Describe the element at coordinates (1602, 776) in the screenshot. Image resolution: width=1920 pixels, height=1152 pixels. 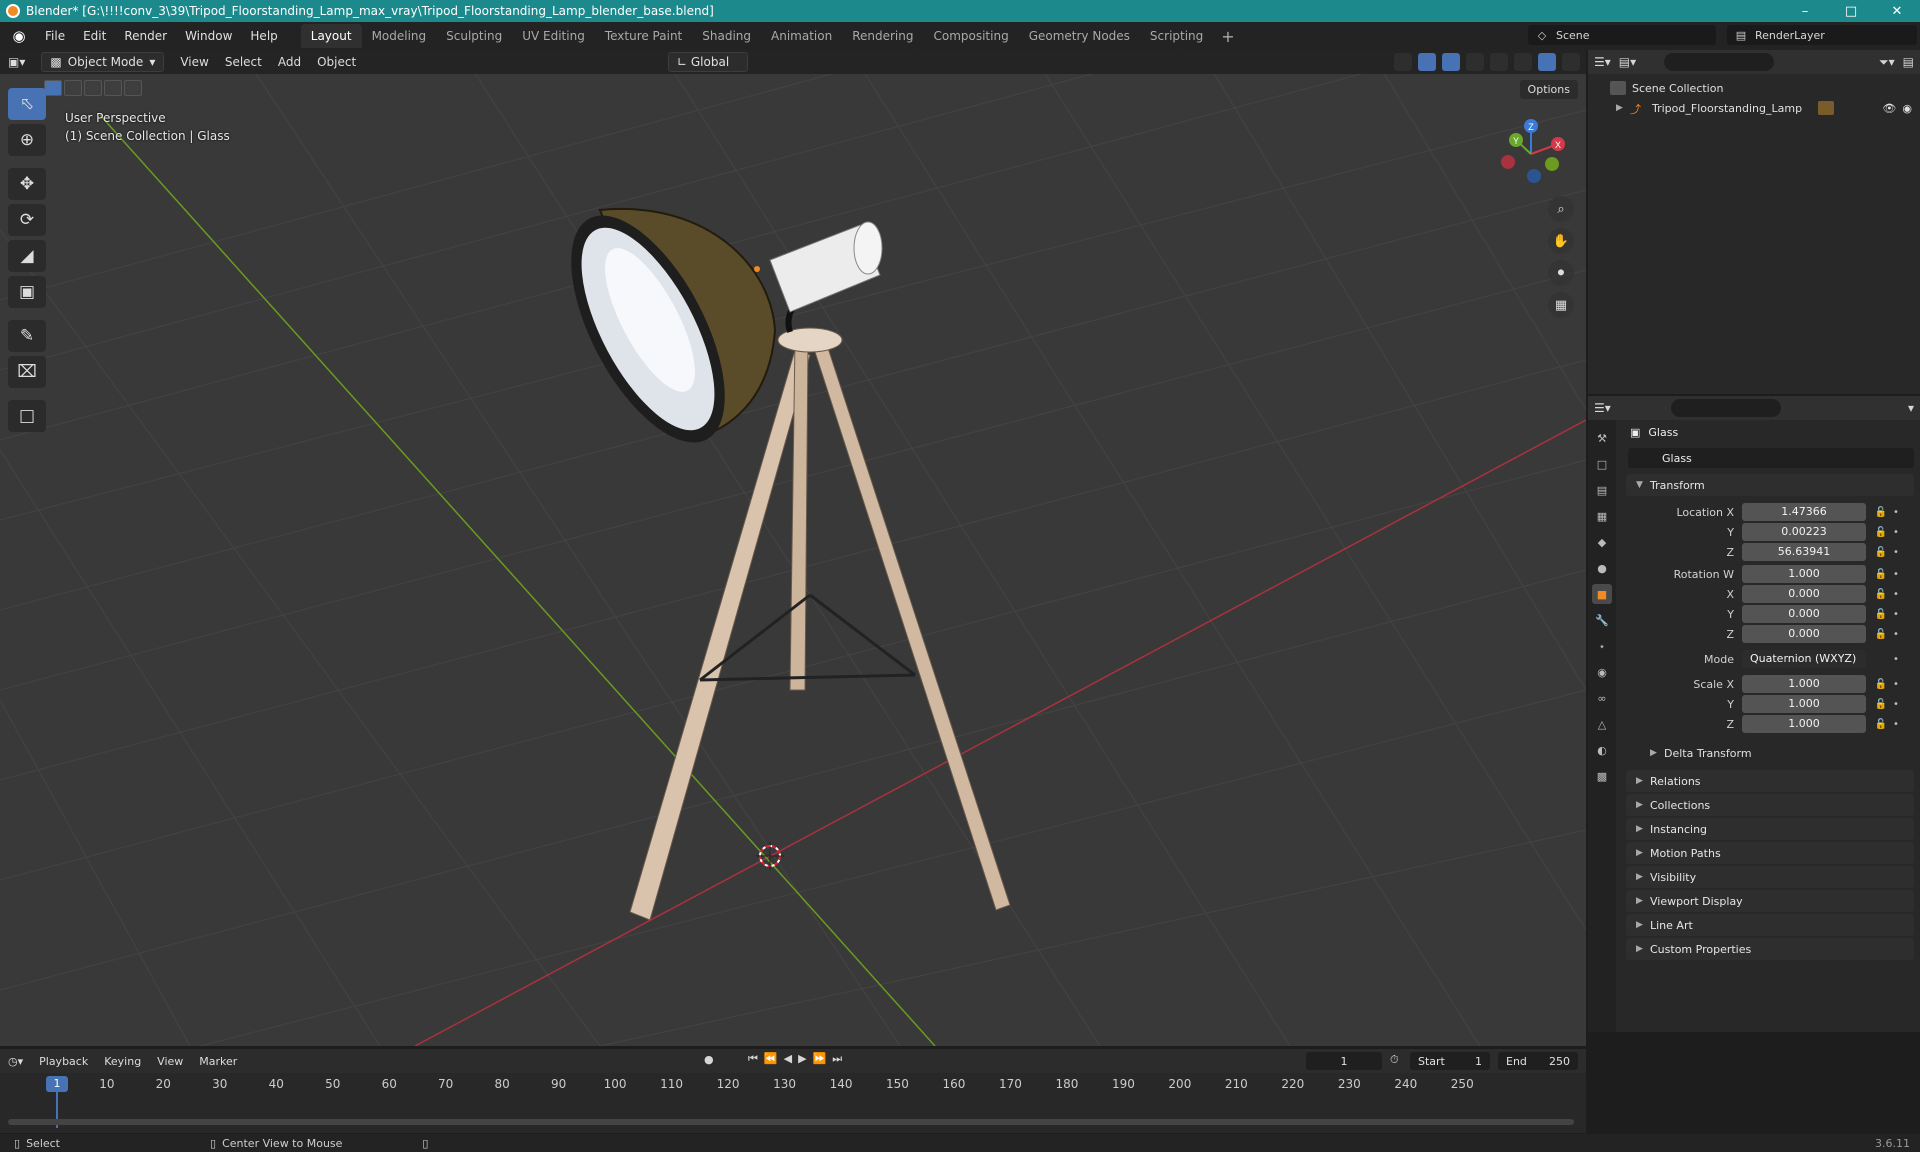
I see `texture-tab-icon: ▩` at that location.